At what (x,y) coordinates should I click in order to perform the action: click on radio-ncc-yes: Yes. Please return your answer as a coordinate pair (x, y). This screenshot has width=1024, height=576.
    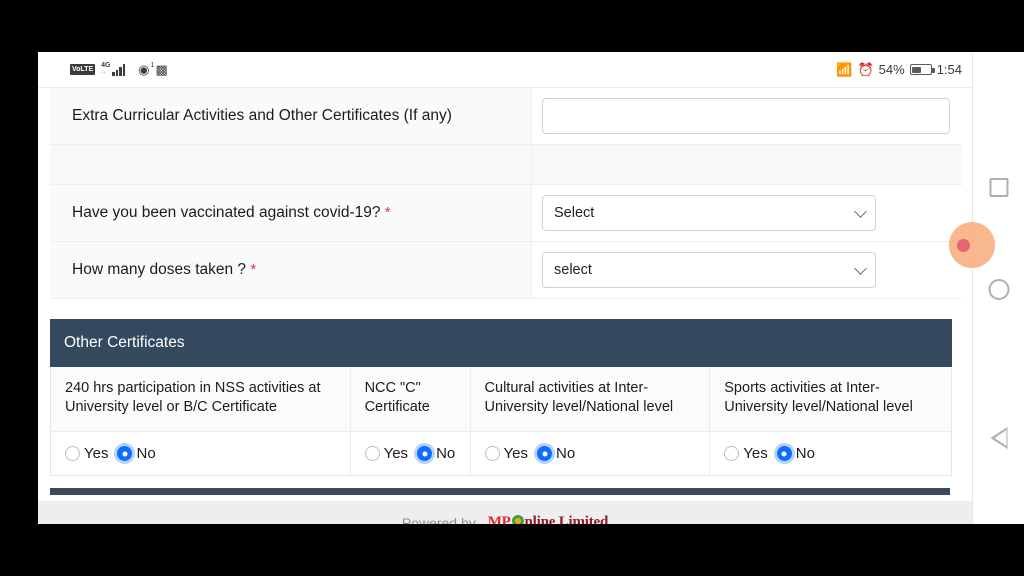
    Looking at the image, I should click on (386, 453).